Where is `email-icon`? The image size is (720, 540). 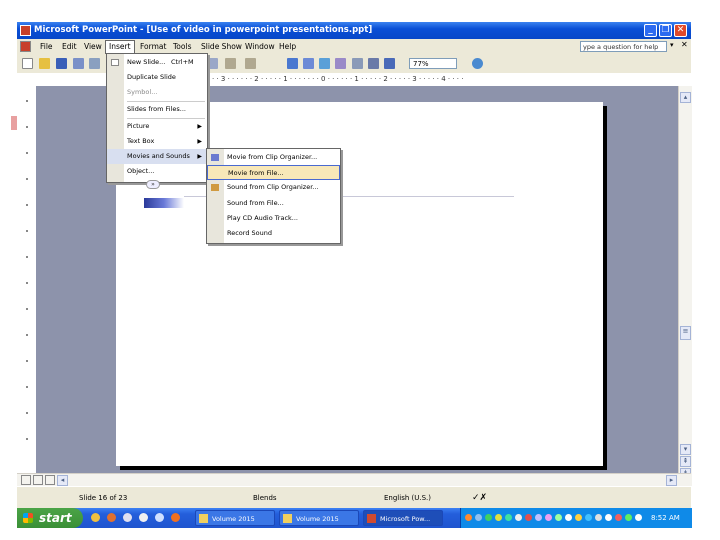
email-icon is located at coordinates (94, 63).